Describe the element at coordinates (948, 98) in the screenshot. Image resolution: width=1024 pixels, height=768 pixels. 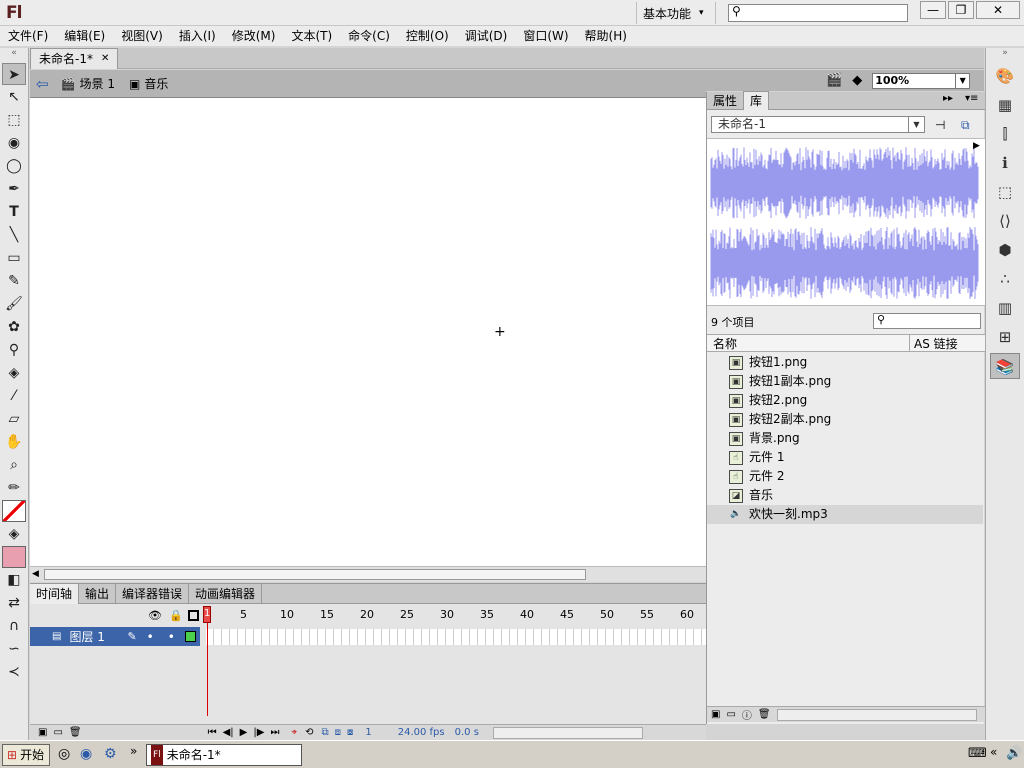
I see `panel-menu-icon: ▸▸` at that location.